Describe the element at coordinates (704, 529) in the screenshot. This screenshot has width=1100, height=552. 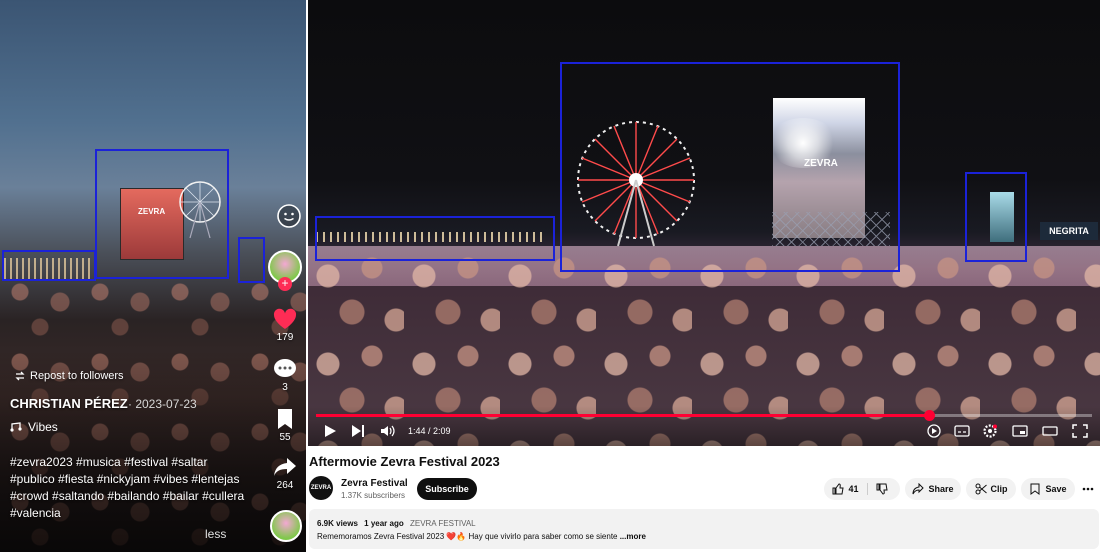
I see `description-box` at that location.